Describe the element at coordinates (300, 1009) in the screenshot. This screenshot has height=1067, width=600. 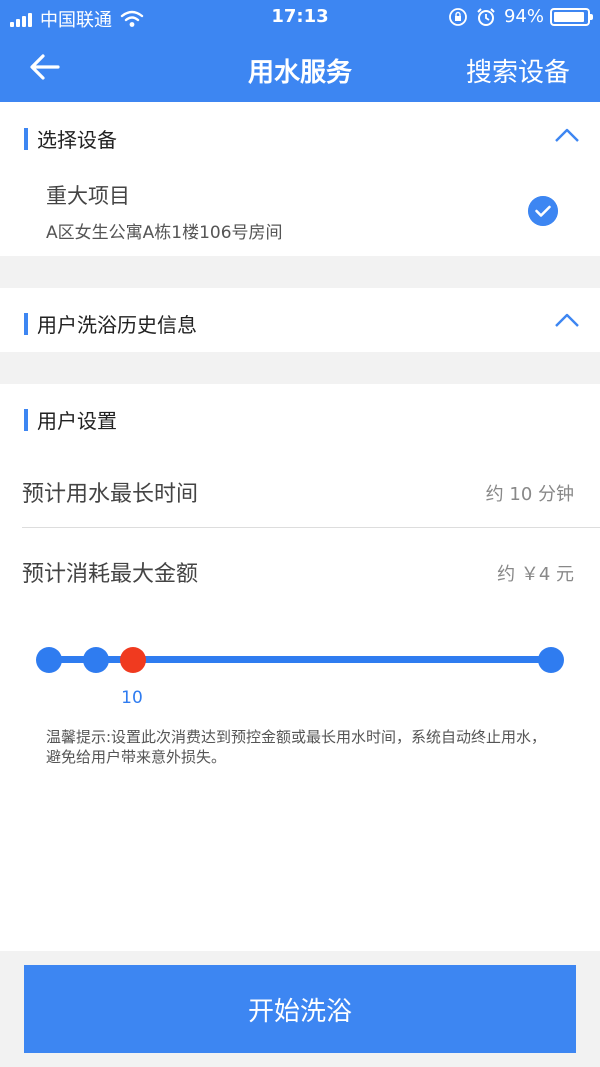
I see `start-bath-button: 开始洗浴` at that location.